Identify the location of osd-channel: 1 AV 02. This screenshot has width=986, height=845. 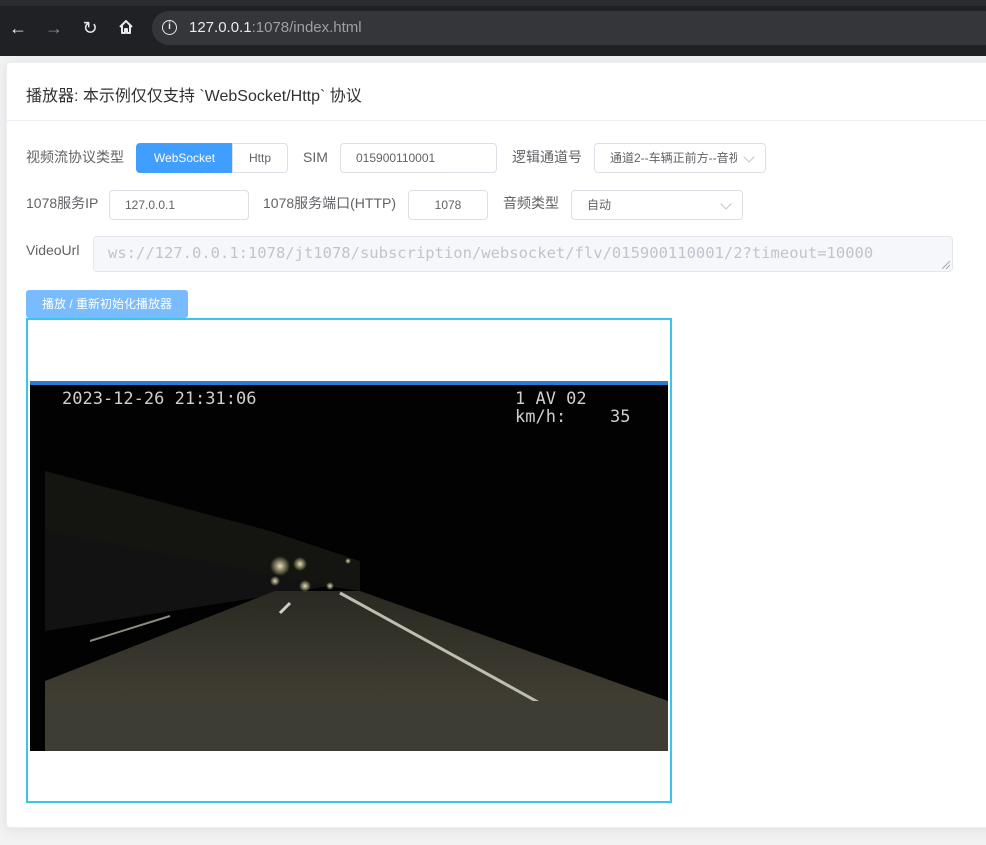
(551, 399).